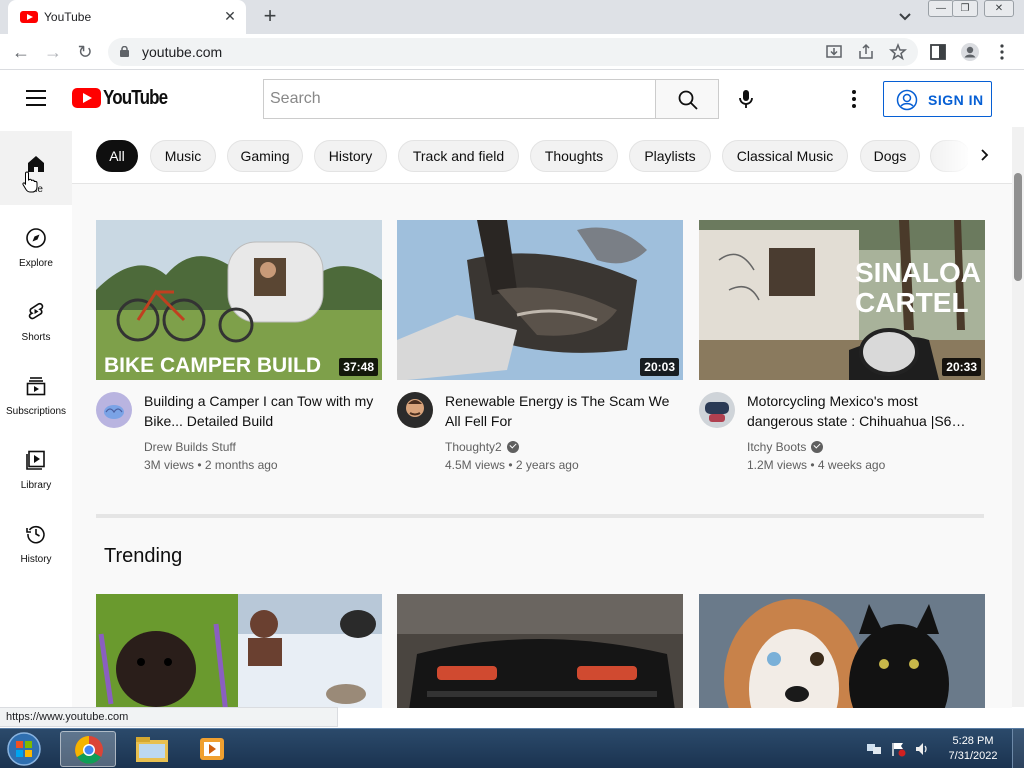 This screenshot has height=768, width=1024. Describe the element at coordinates (785, 447) in the screenshot. I see `channel-name: Itchy Boots` at that location.